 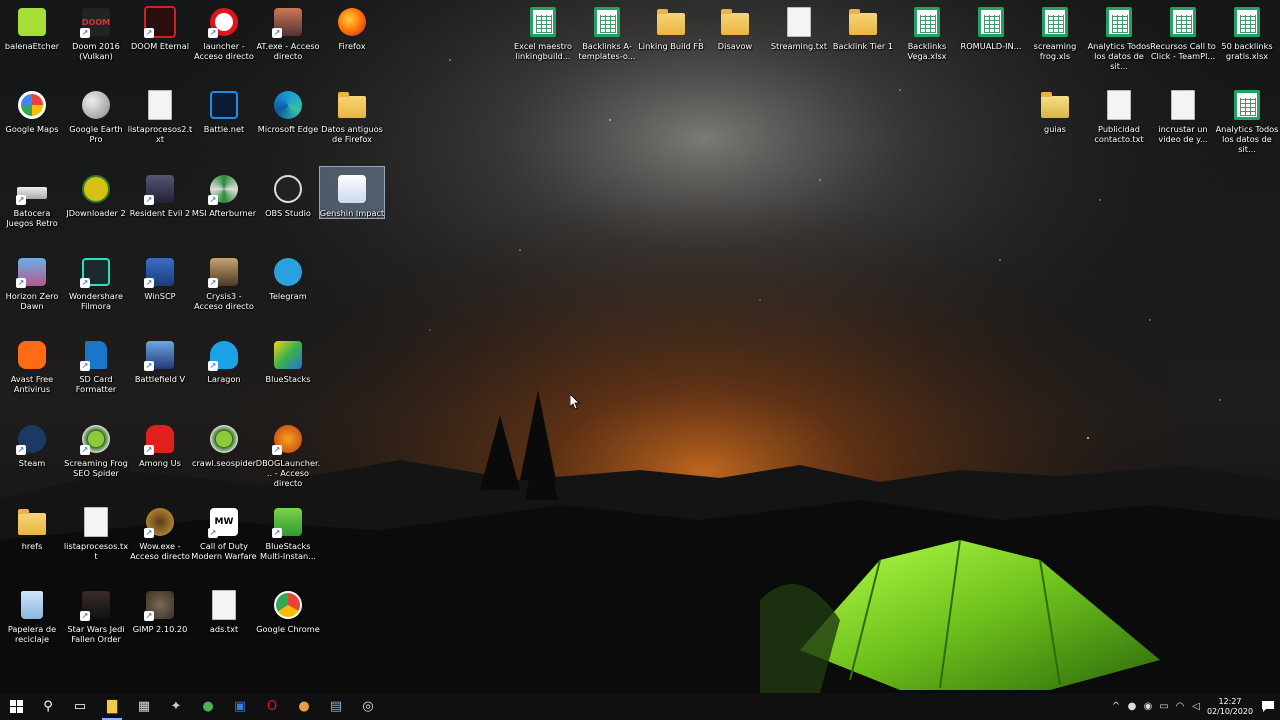 What do you see at coordinates (1180, 706) in the screenshot?
I see `wifi-icon: ◠` at bounding box center [1180, 706].